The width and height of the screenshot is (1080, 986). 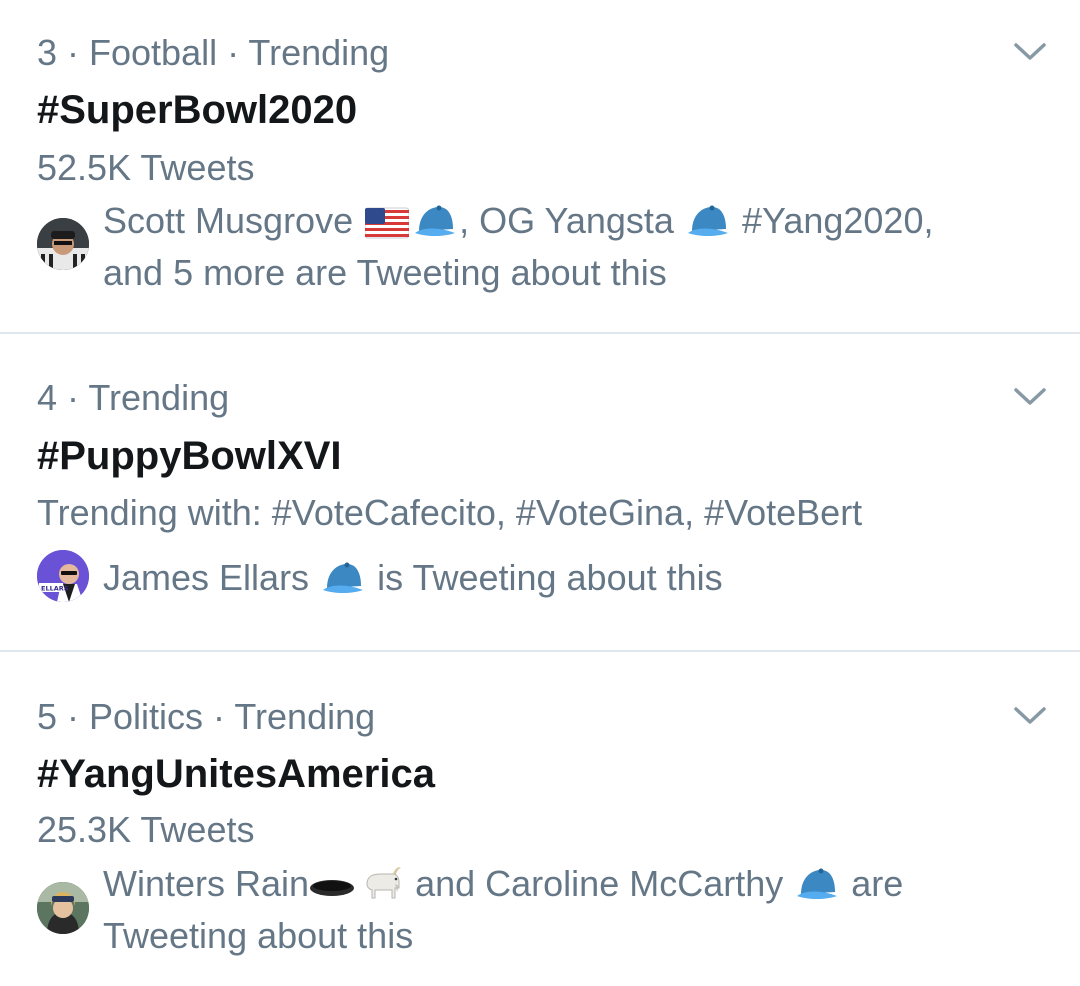 What do you see at coordinates (63, 576) in the screenshot?
I see `avatar: ELLARS` at bounding box center [63, 576].